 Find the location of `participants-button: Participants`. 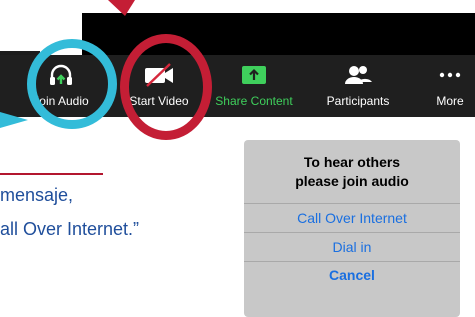

participants-button: Participants is located at coordinates (358, 83).